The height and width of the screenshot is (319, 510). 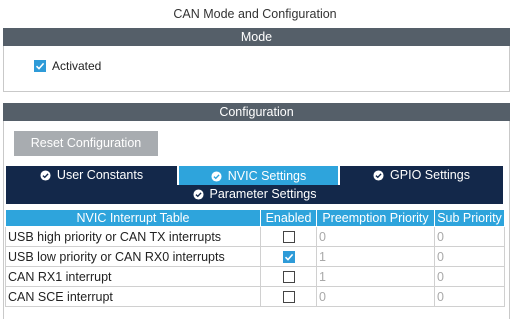 I want to click on table-row: CAN RX1 interrupt 1 0, so click(x=255, y=276).